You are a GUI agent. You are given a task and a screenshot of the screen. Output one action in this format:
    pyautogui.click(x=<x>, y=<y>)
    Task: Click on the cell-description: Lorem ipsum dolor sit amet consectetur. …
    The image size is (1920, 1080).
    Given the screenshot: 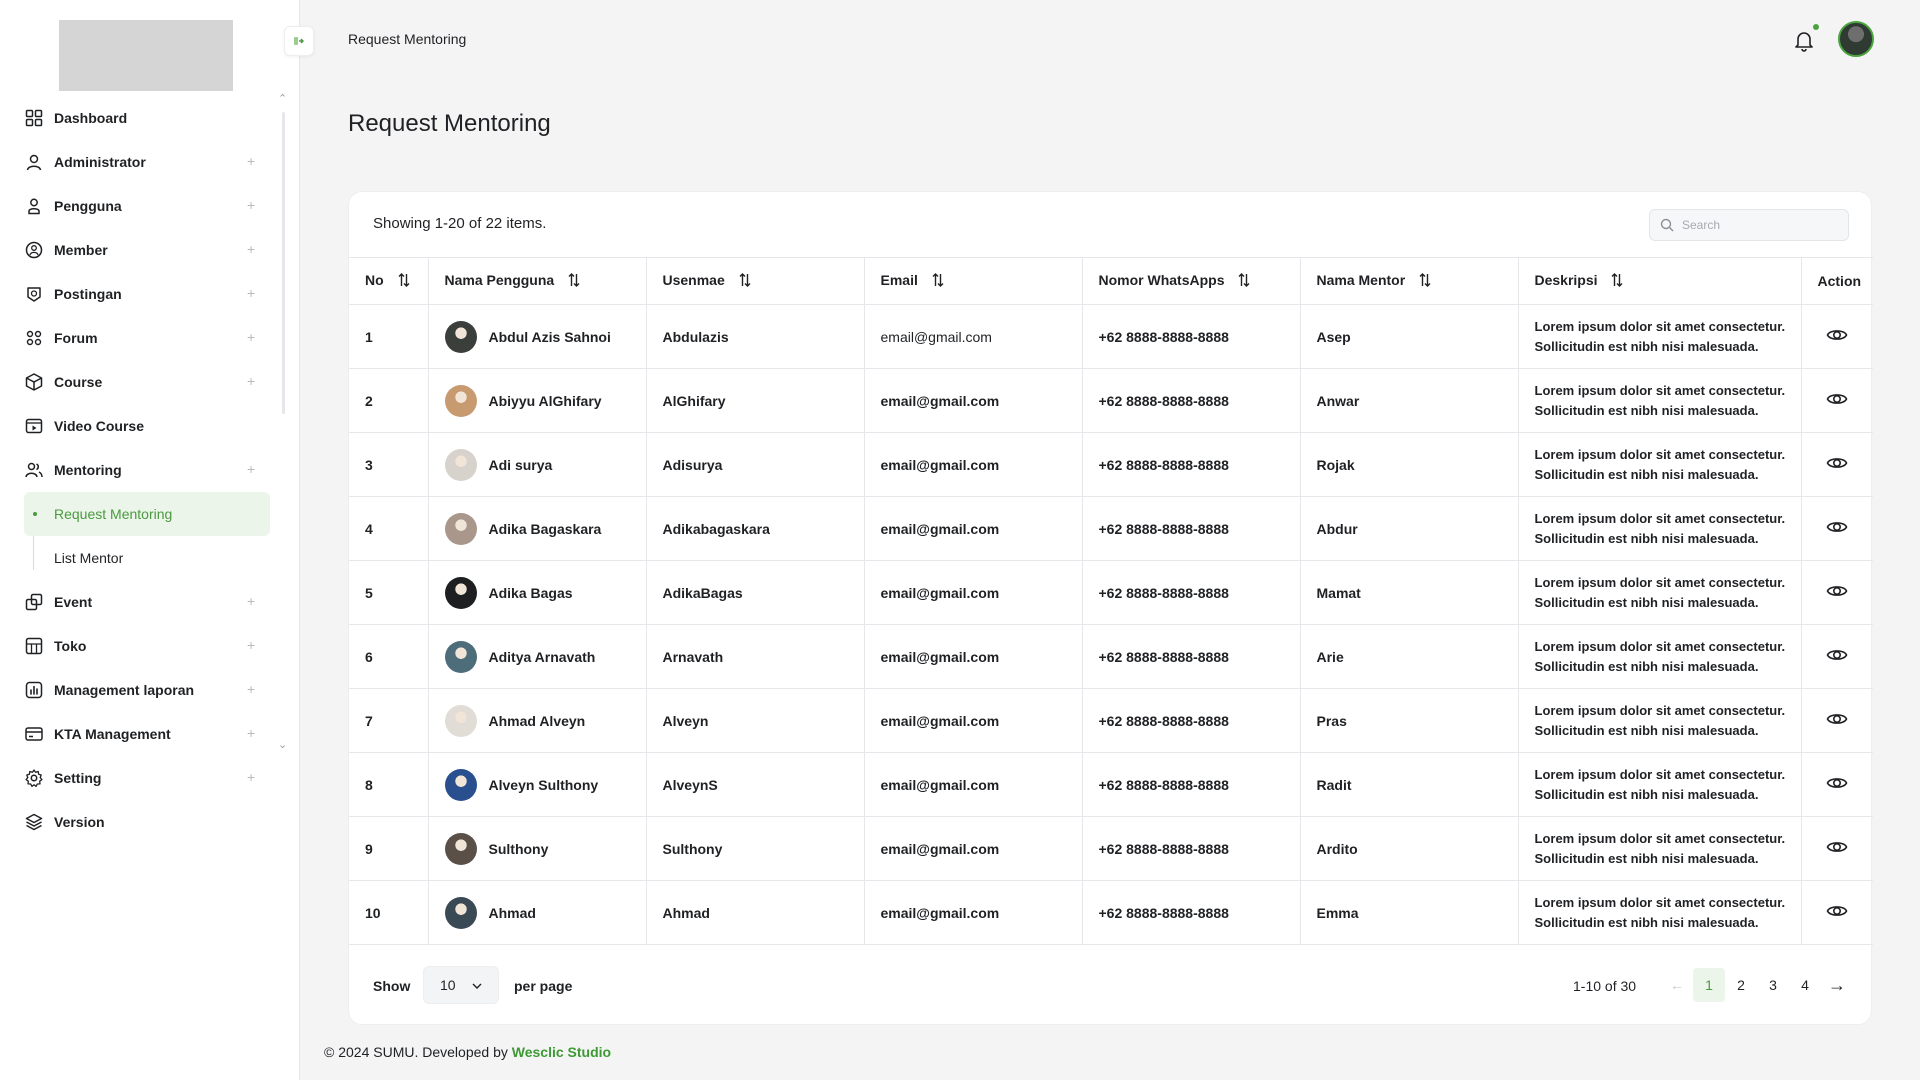 What is the action you would take?
    pyautogui.click(x=1660, y=464)
    